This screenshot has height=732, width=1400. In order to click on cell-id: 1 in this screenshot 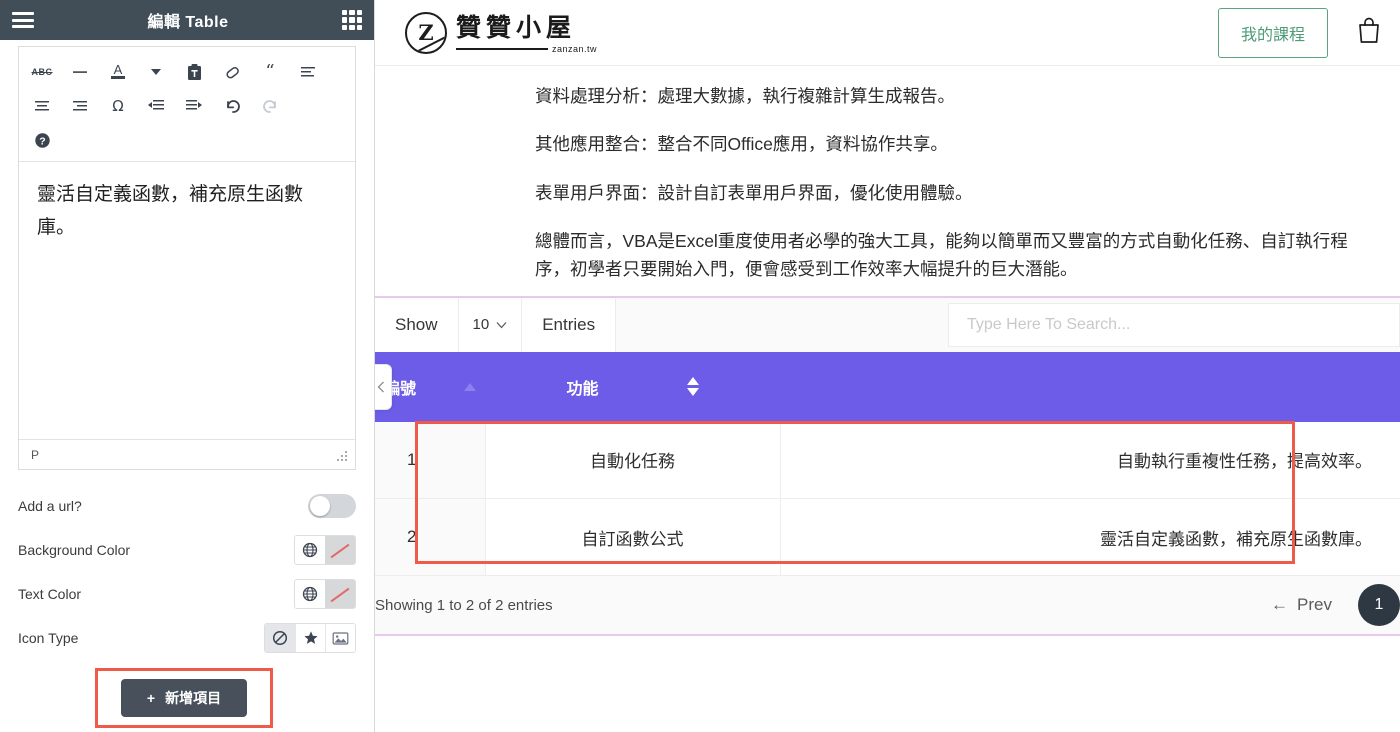, I will do `click(430, 460)`.